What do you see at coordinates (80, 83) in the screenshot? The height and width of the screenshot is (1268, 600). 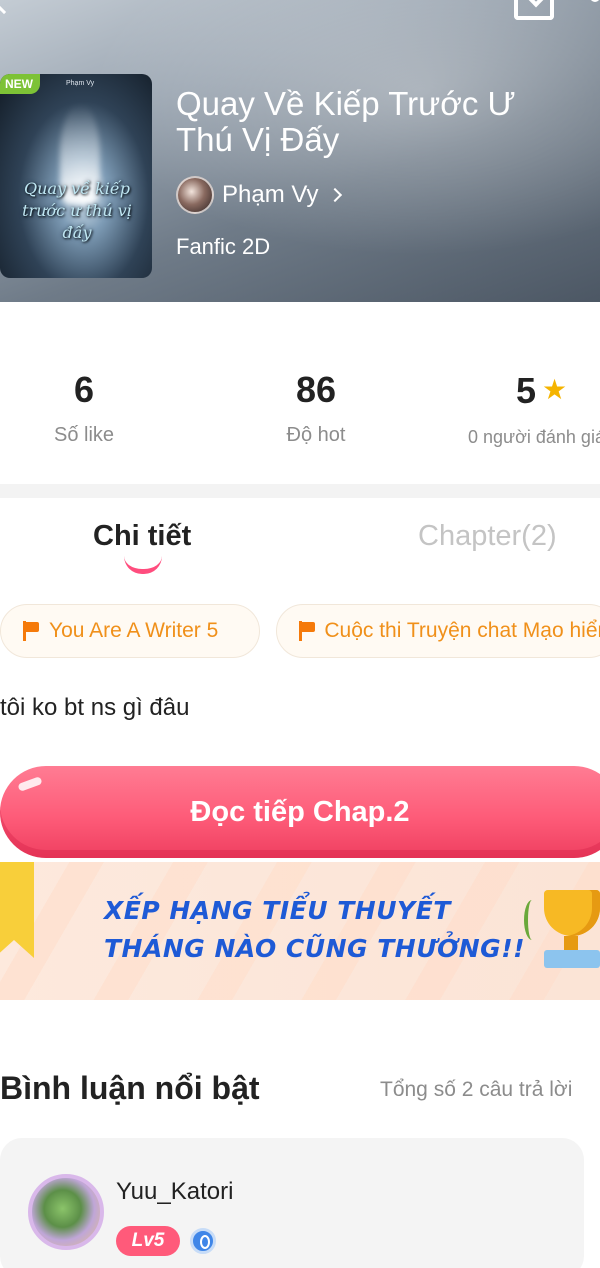 I see `cover-author-text: Phạm Vy` at bounding box center [80, 83].